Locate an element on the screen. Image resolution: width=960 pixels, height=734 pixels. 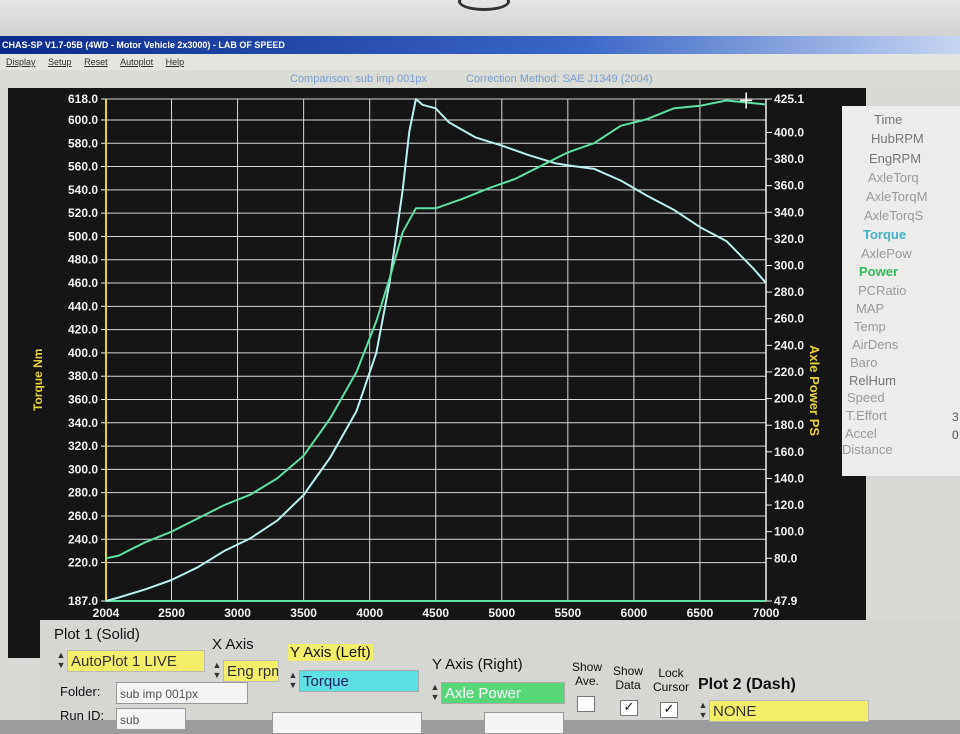
right-tick-label: 100.0 is located at coordinates (789, 532).